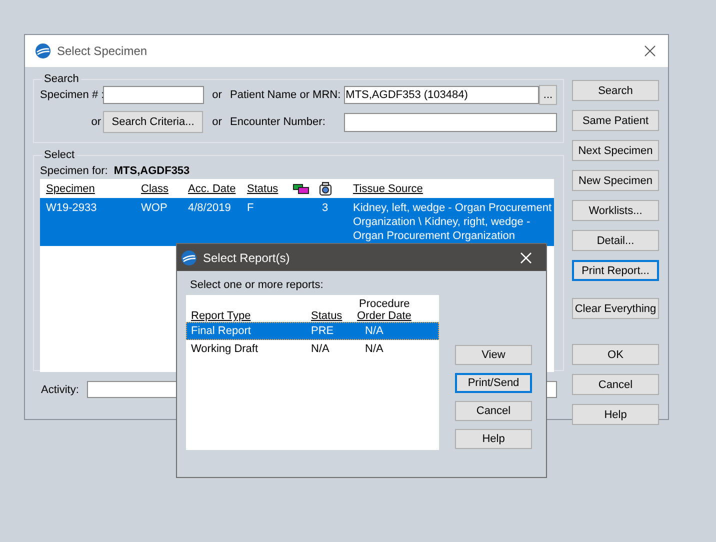 This screenshot has height=542, width=716. I want to click on table-cell-text: F, so click(250, 208).